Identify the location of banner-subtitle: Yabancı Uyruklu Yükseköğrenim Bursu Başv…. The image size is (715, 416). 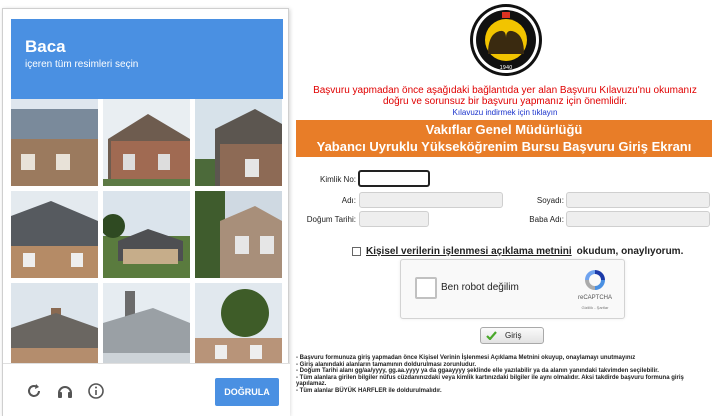
(504, 146).